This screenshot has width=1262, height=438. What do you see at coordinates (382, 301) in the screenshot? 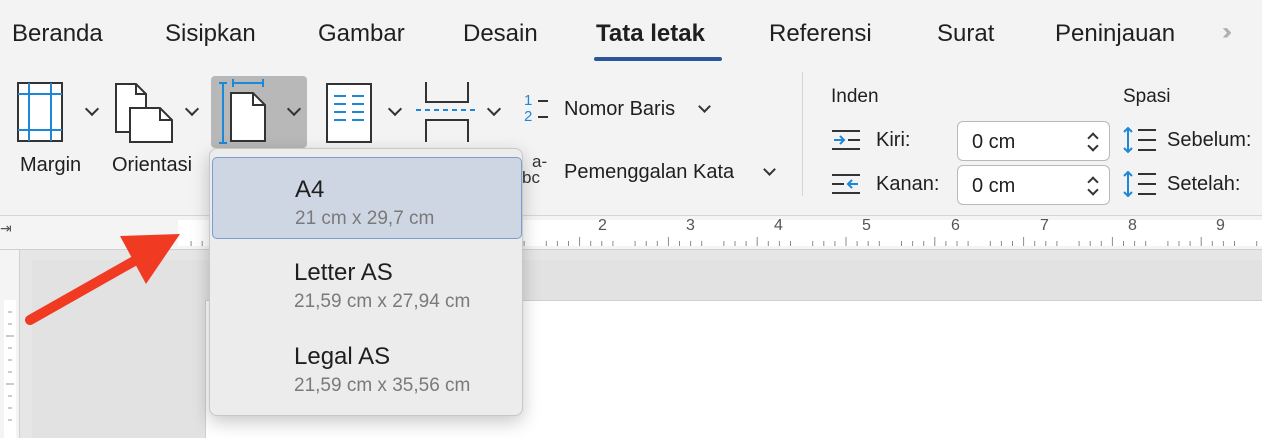
I see `option-dimensions: 21,59 cm x 27,94 cm` at bounding box center [382, 301].